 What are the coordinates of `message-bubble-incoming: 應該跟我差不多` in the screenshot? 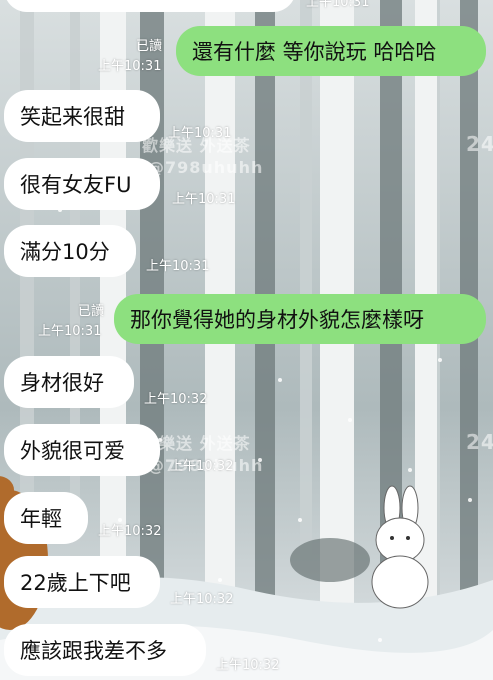 It's located at (105, 650).